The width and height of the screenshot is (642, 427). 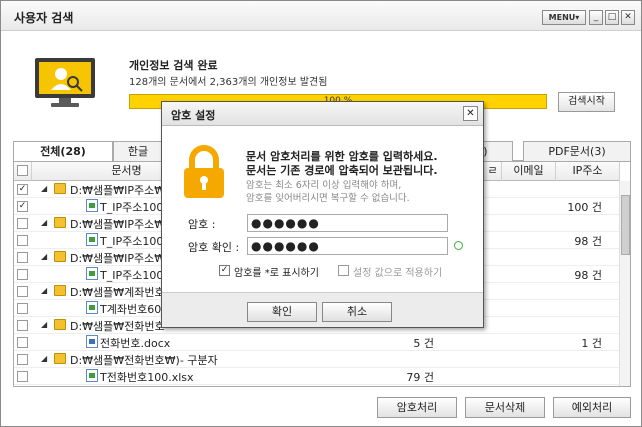 I want to click on exclude-button: 예외처리, so click(x=592, y=407).